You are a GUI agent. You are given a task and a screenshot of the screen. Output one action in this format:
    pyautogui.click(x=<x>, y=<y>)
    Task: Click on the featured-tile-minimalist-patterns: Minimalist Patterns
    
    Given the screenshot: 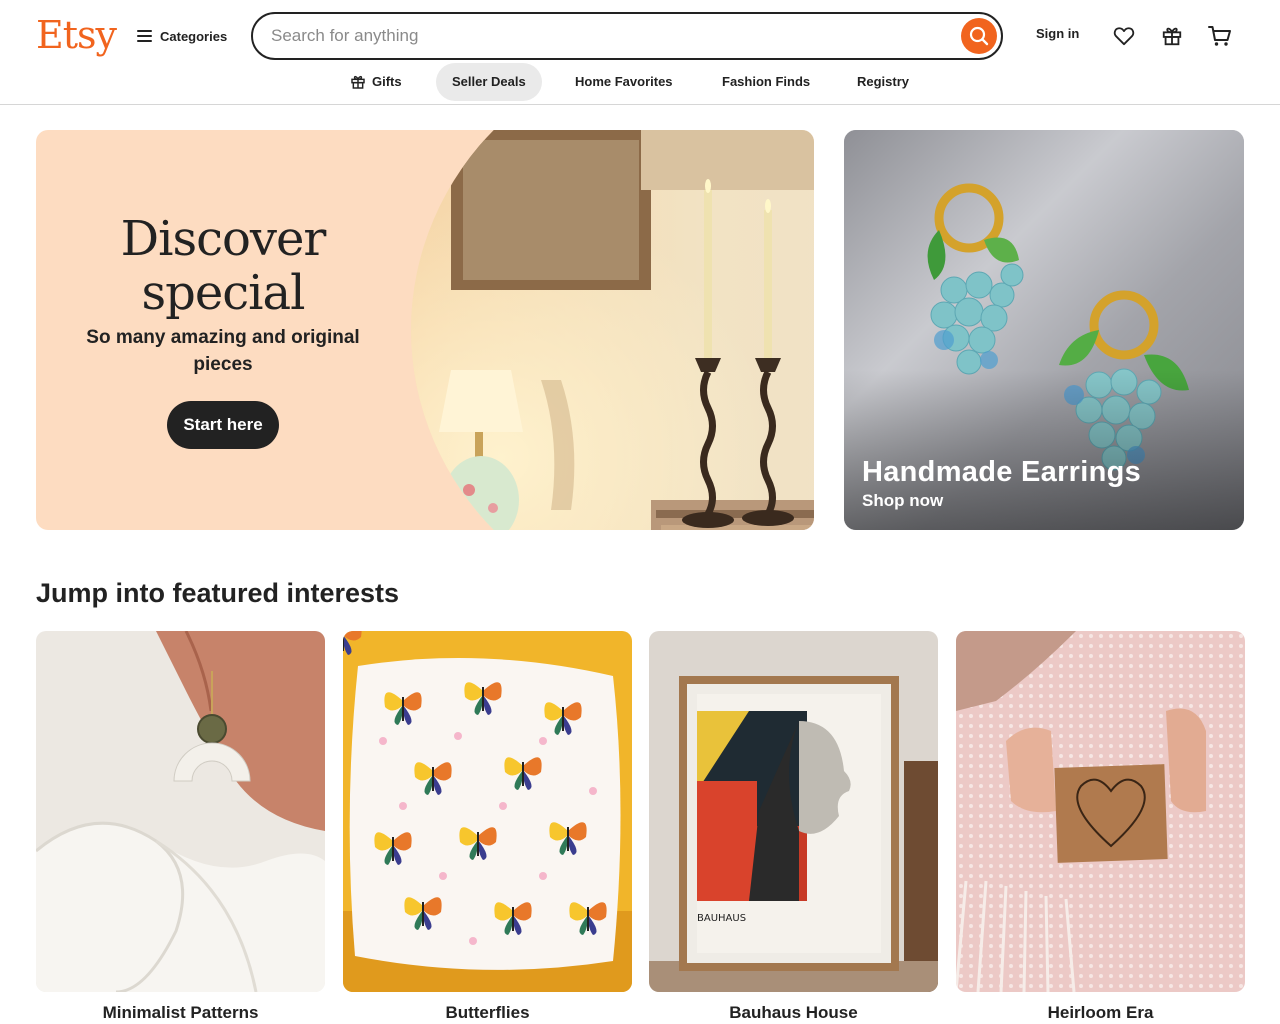 What is the action you would take?
    pyautogui.click(x=180, y=826)
    